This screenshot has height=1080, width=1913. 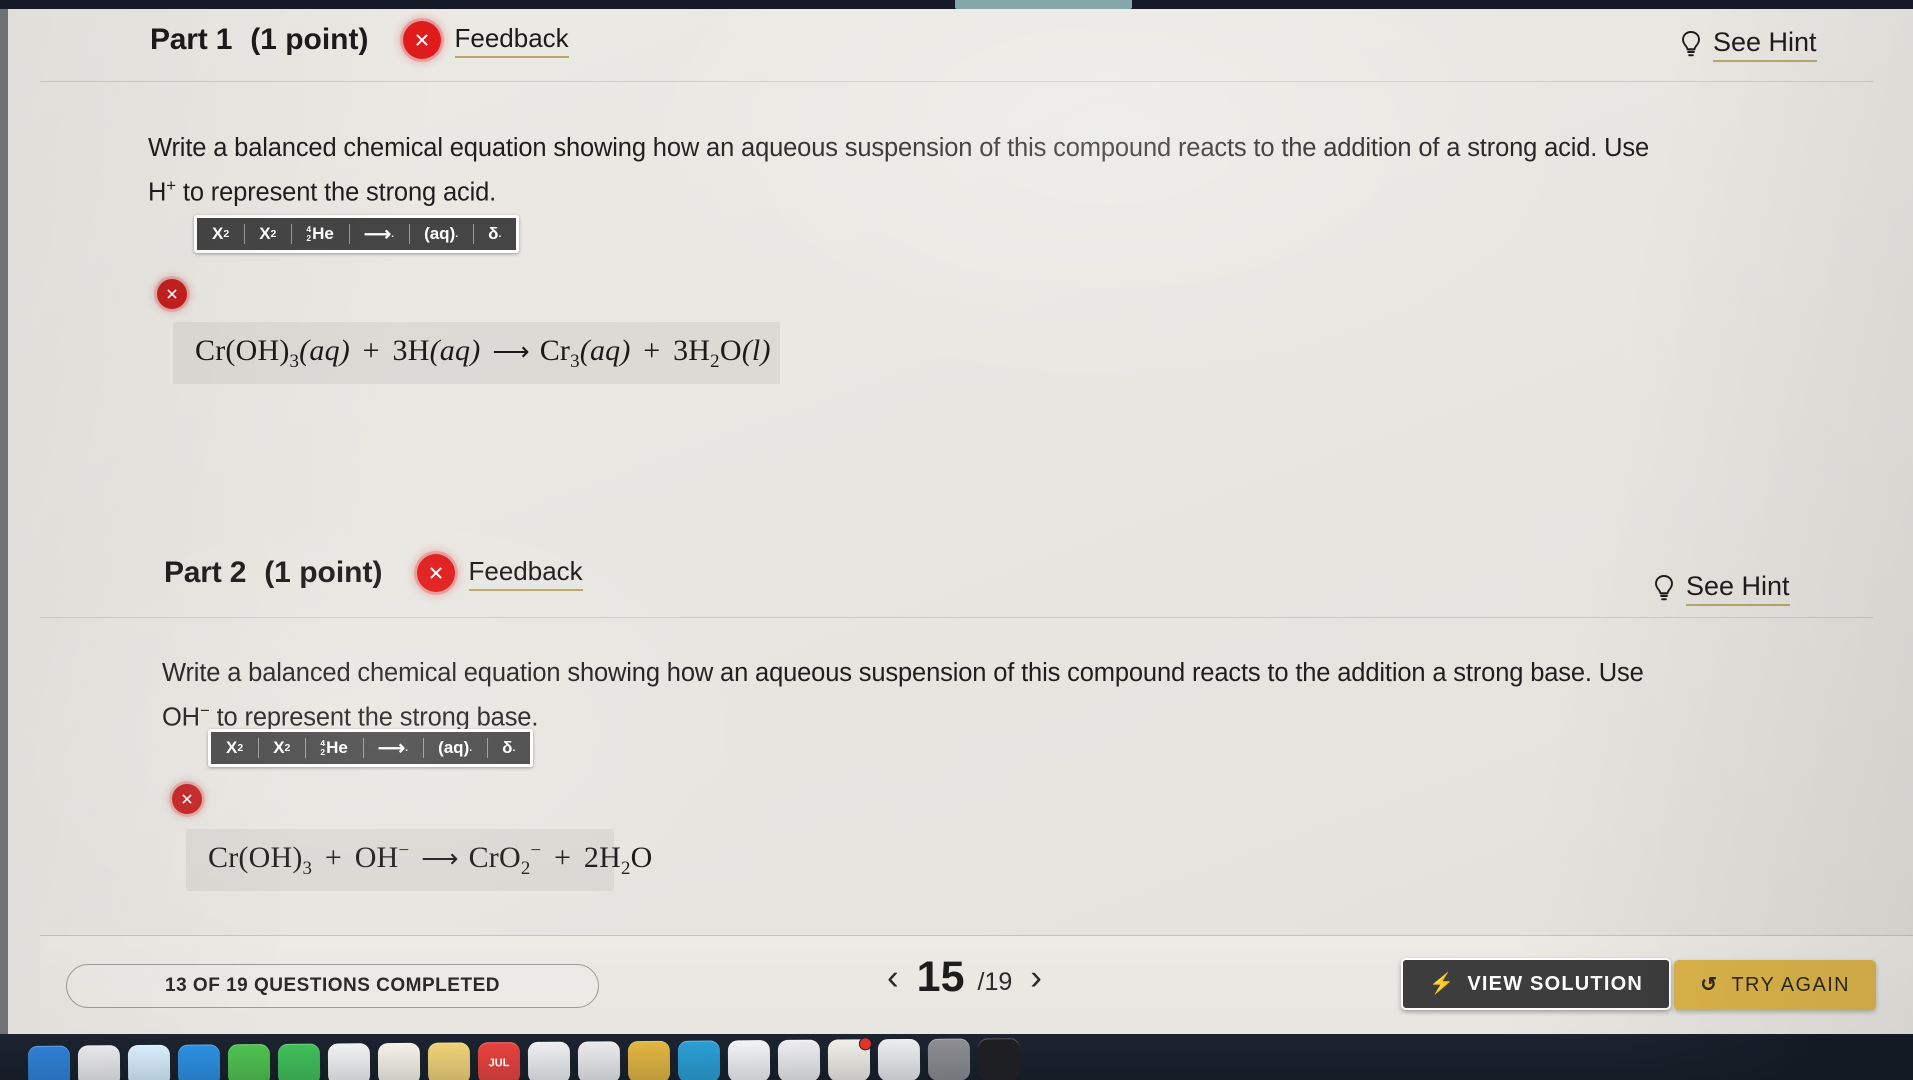 What do you see at coordinates (641, 857) in the screenshot?
I see `equation-token: O` at bounding box center [641, 857].